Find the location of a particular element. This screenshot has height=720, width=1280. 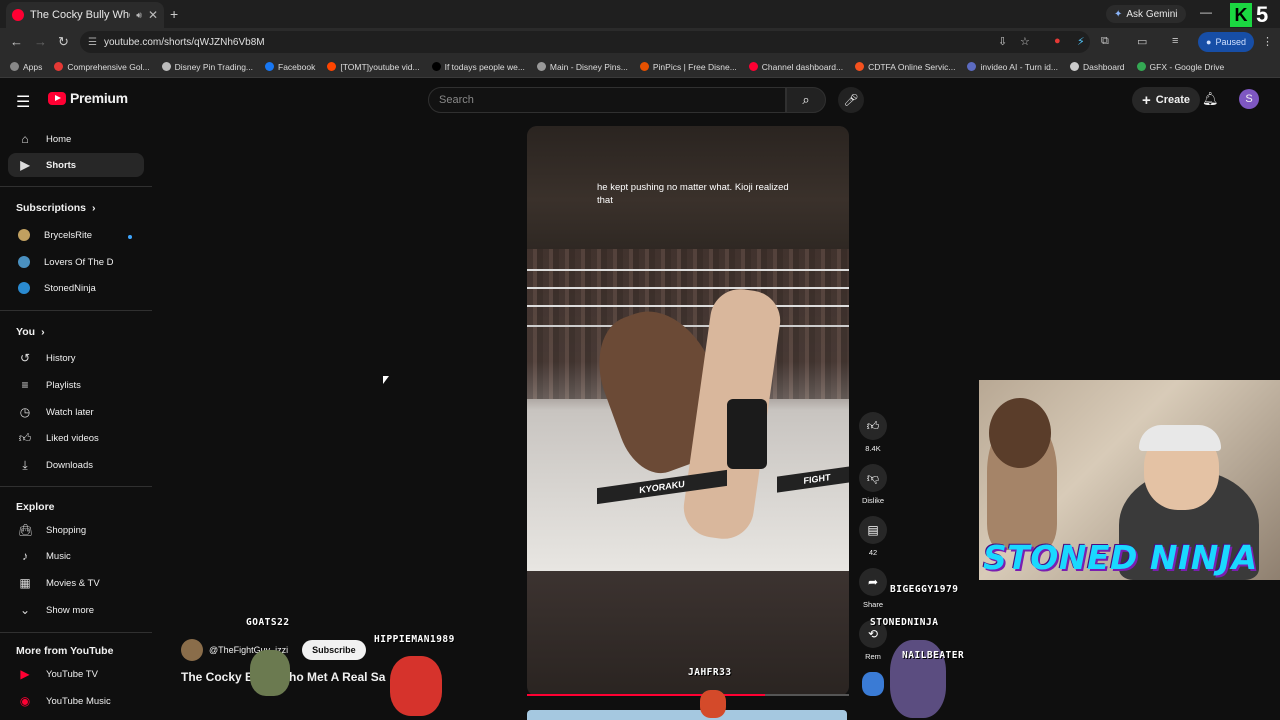

share-button: ➦ Share is located at coordinates (873, 588).